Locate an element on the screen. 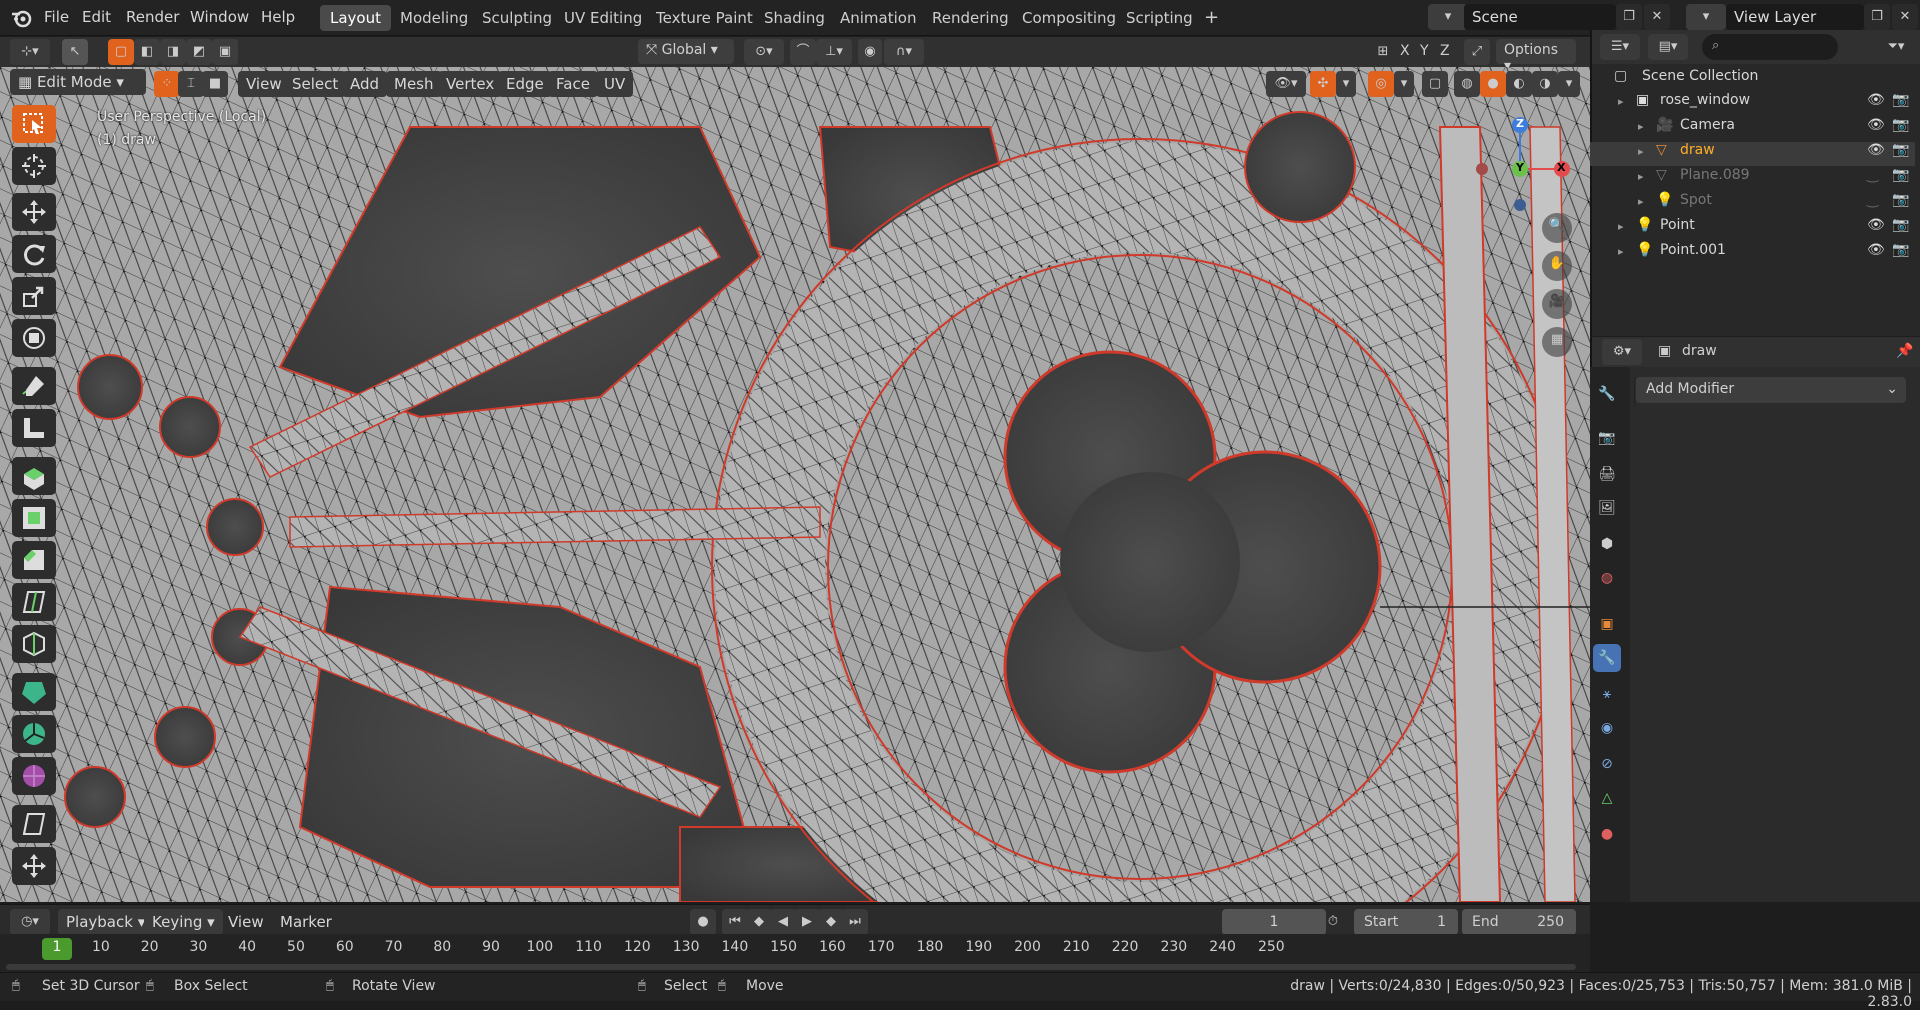 The width and height of the screenshot is (1920, 1010). delete-view-layer-icon: ✕ is located at coordinates (1905, 17).